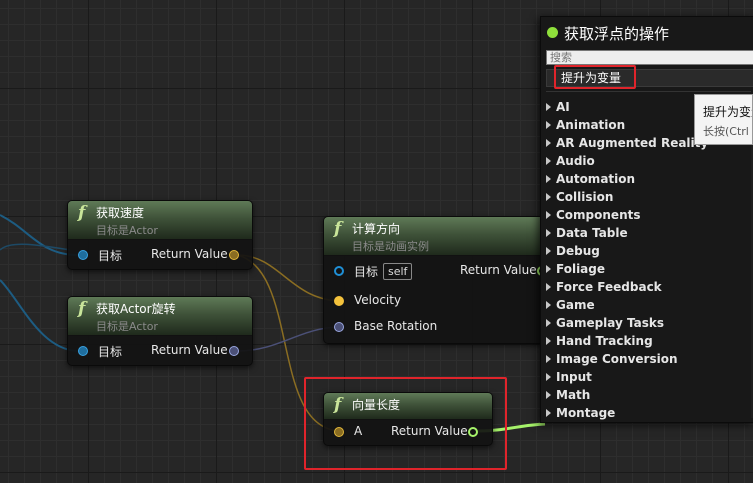  What do you see at coordinates (376, 229) in the screenshot?
I see `node-title: 计算方向` at bounding box center [376, 229].